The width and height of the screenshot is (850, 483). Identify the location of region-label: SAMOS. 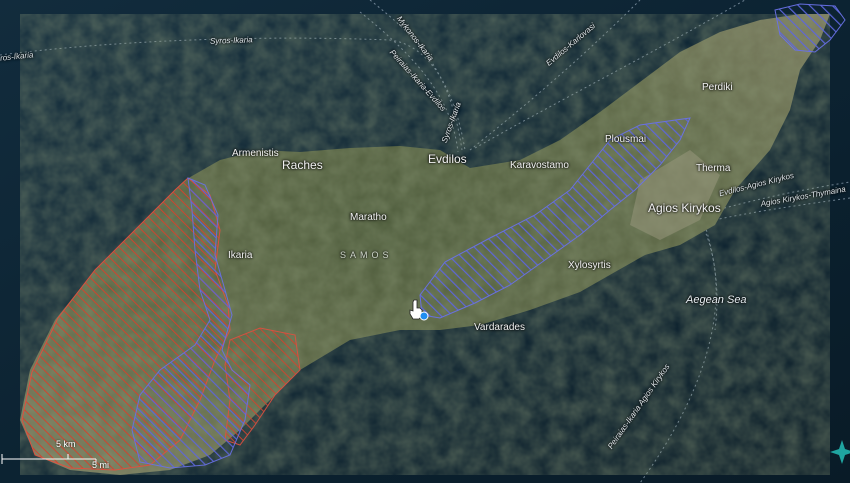
(366, 255).